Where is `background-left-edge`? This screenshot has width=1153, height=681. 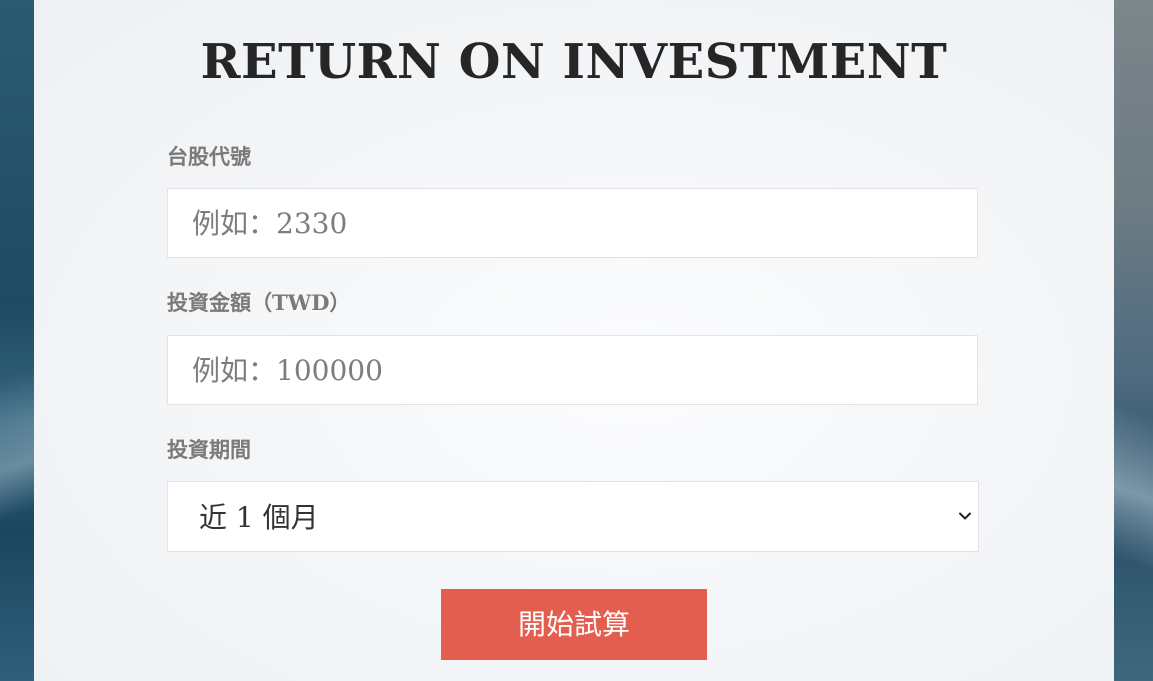 background-left-edge is located at coordinates (17, 340).